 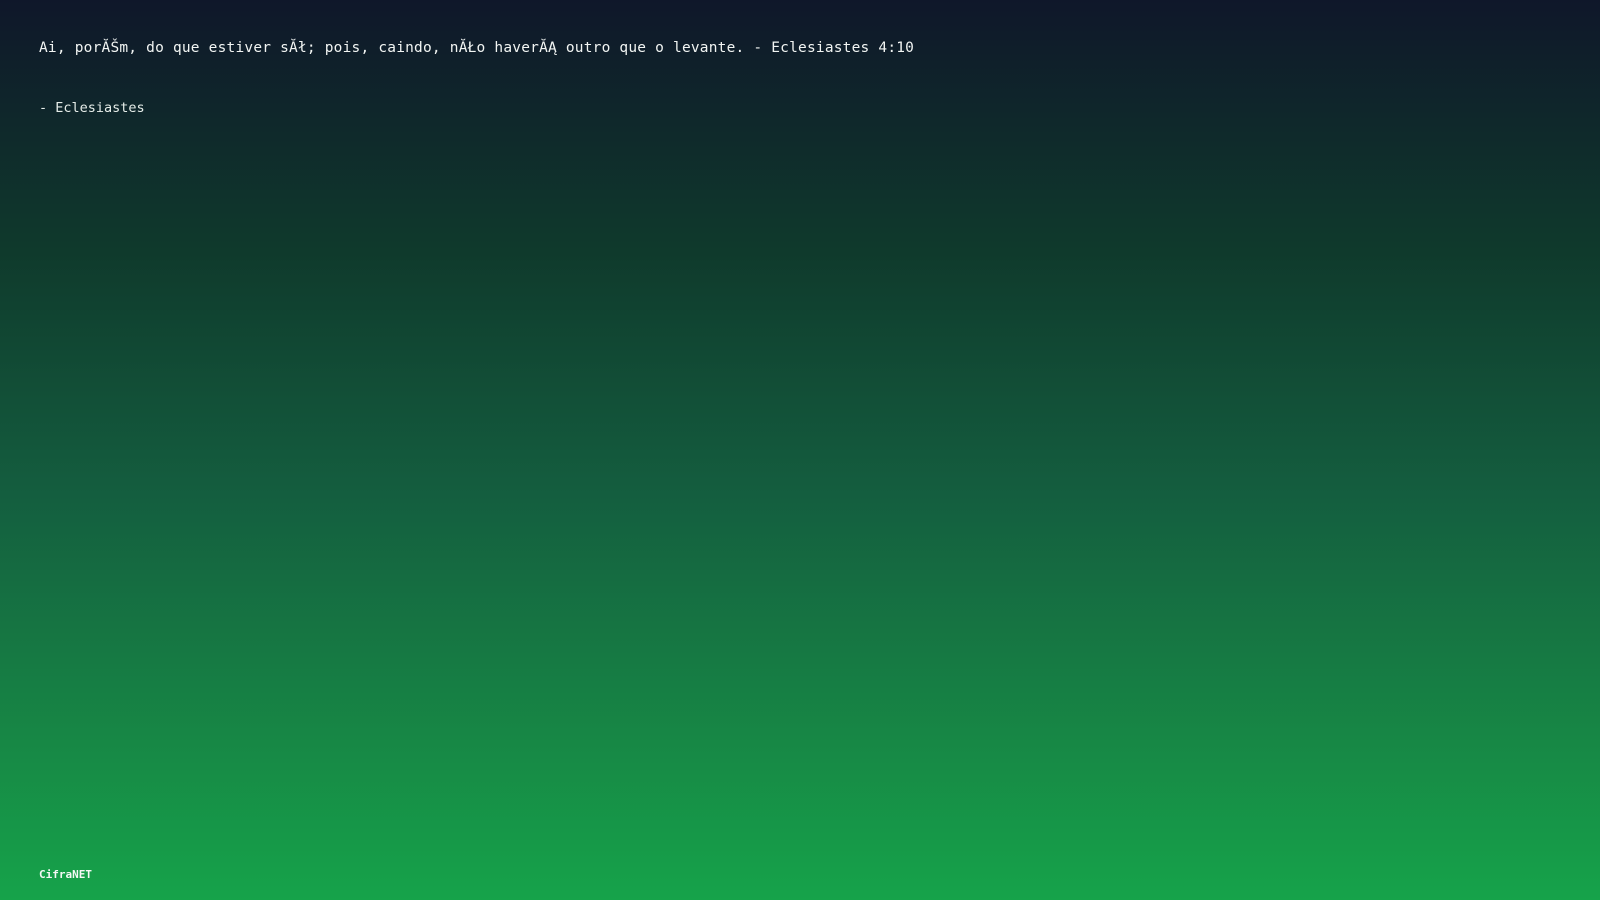 What do you see at coordinates (65, 874) in the screenshot?
I see `brand-logo-text: CifraNET` at bounding box center [65, 874].